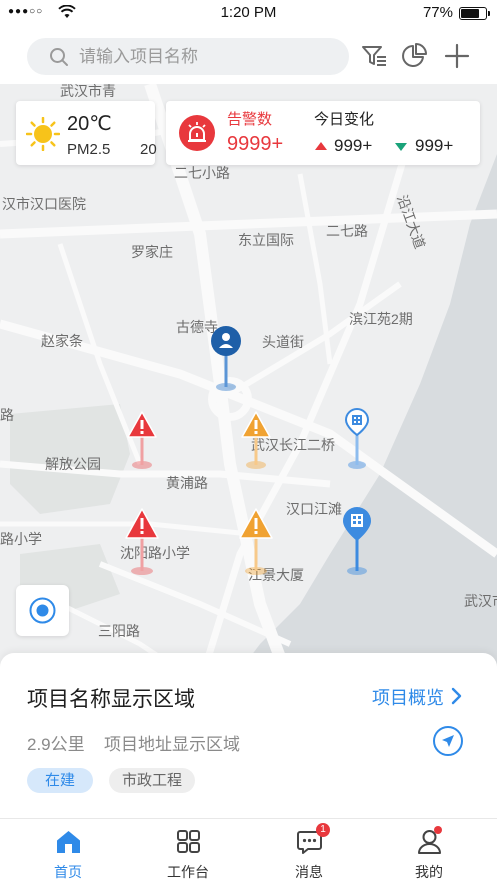 This screenshot has height=883, width=497. I want to click on status-bar: ●●●○○ 1:20 PM 77%, so click(248, 14).